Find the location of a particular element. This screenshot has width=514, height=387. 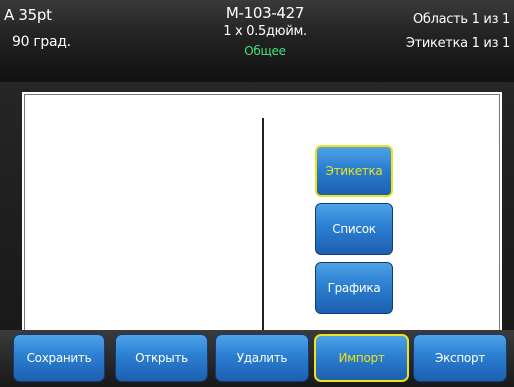

open-button-text: Открыть is located at coordinates (161, 358).